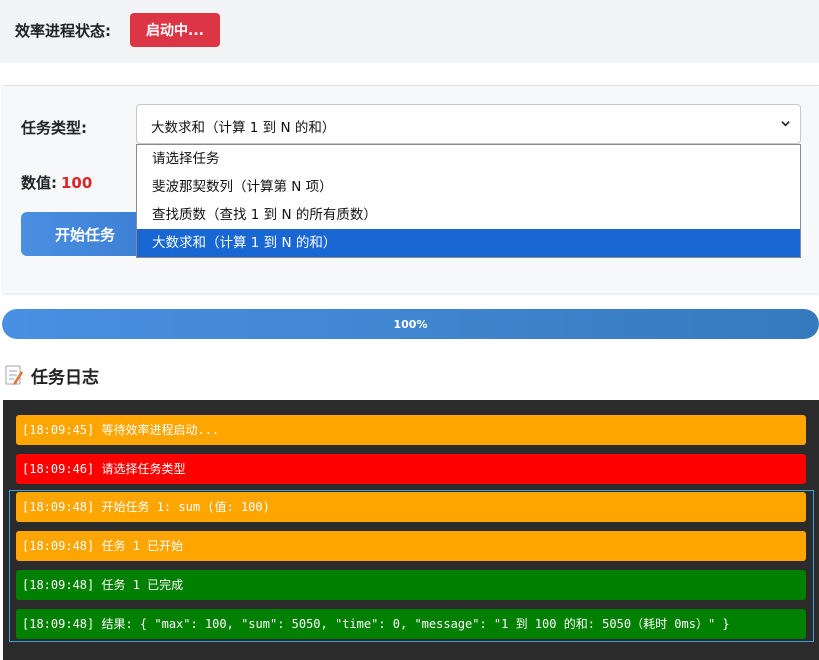  I want to click on progress-fill: 100%, so click(410, 324).